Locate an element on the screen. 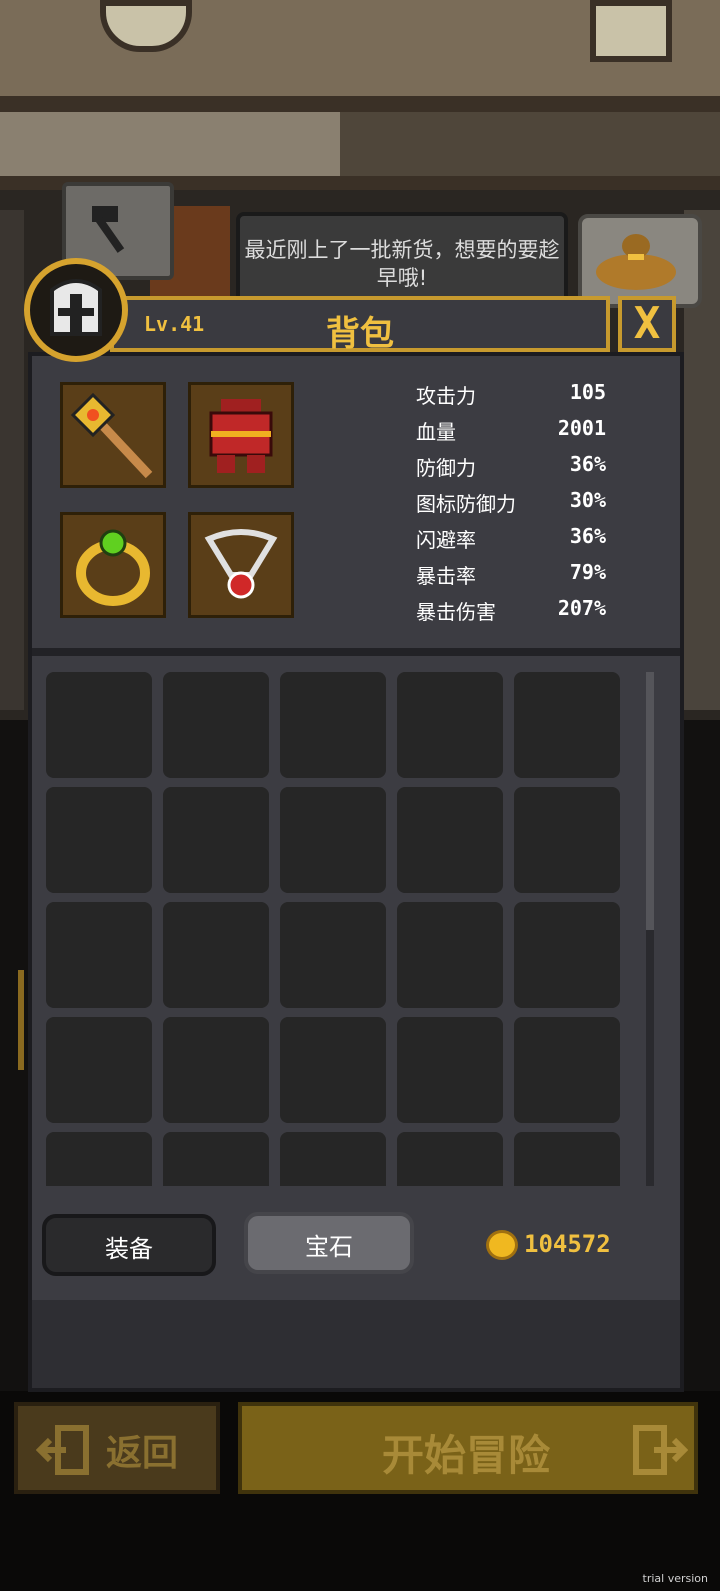  panel-footer is located at coordinates (356, 1346).